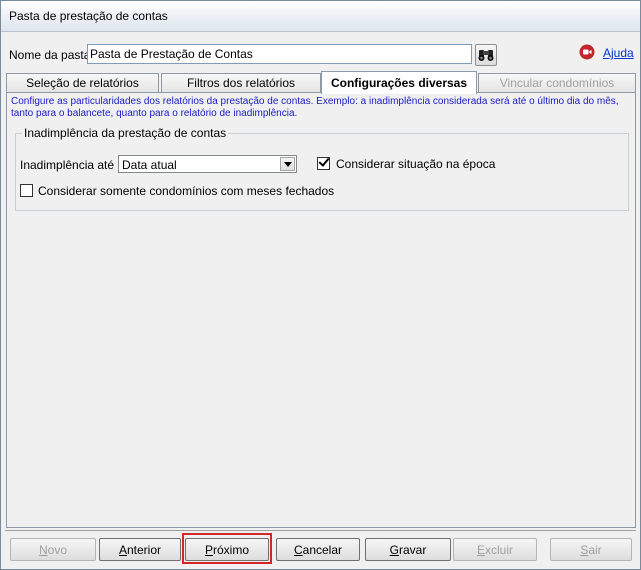  What do you see at coordinates (82, 82) in the screenshot?
I see `tab-selecao-relatorios: Seleção de relatórios` at bounding box center [82, 82].